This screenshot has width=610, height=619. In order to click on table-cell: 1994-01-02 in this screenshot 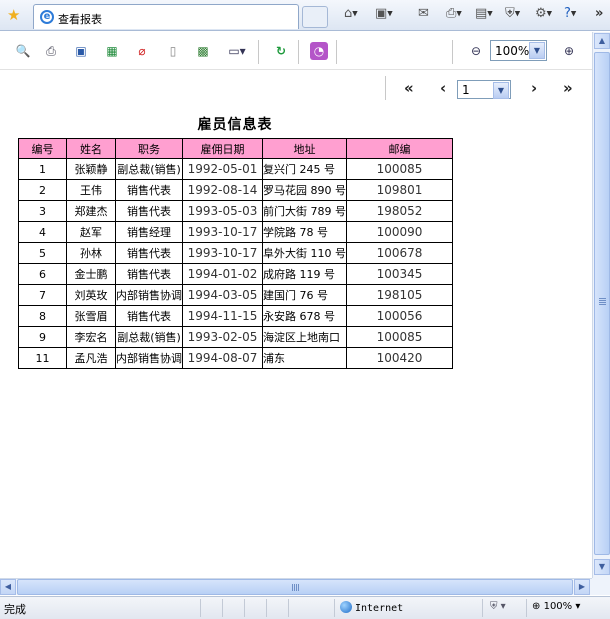, I will do `click(222, 274)`.